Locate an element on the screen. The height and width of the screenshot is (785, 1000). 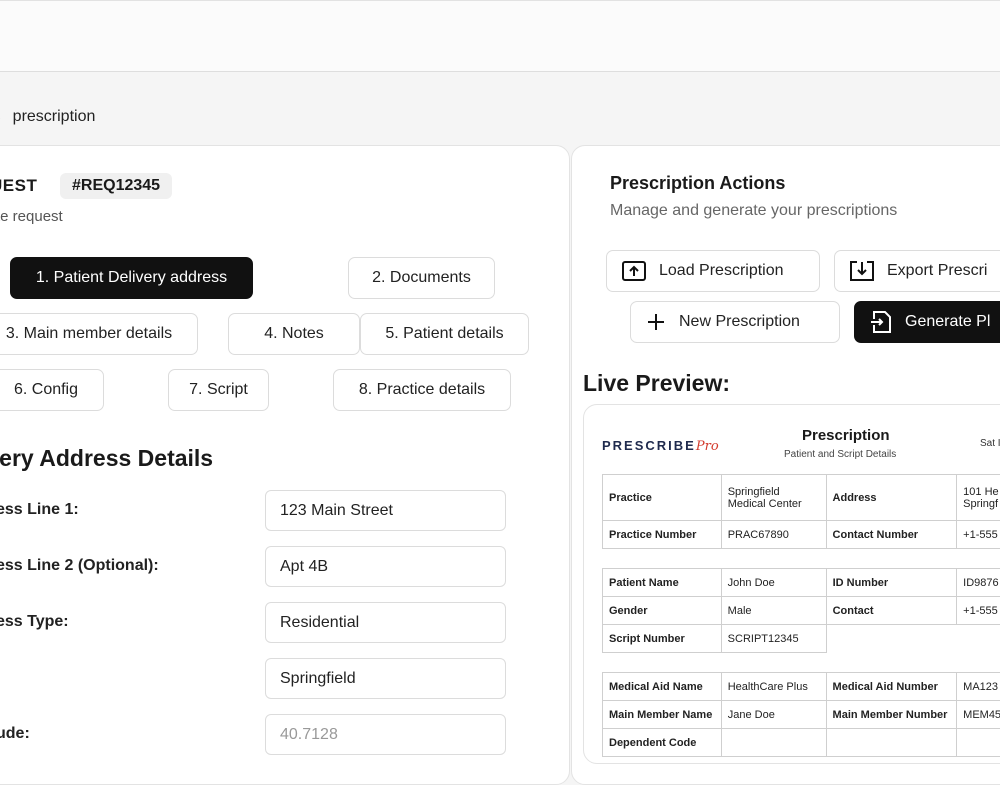
patient-name-value: John Doe is located at coordinates (773, 583).